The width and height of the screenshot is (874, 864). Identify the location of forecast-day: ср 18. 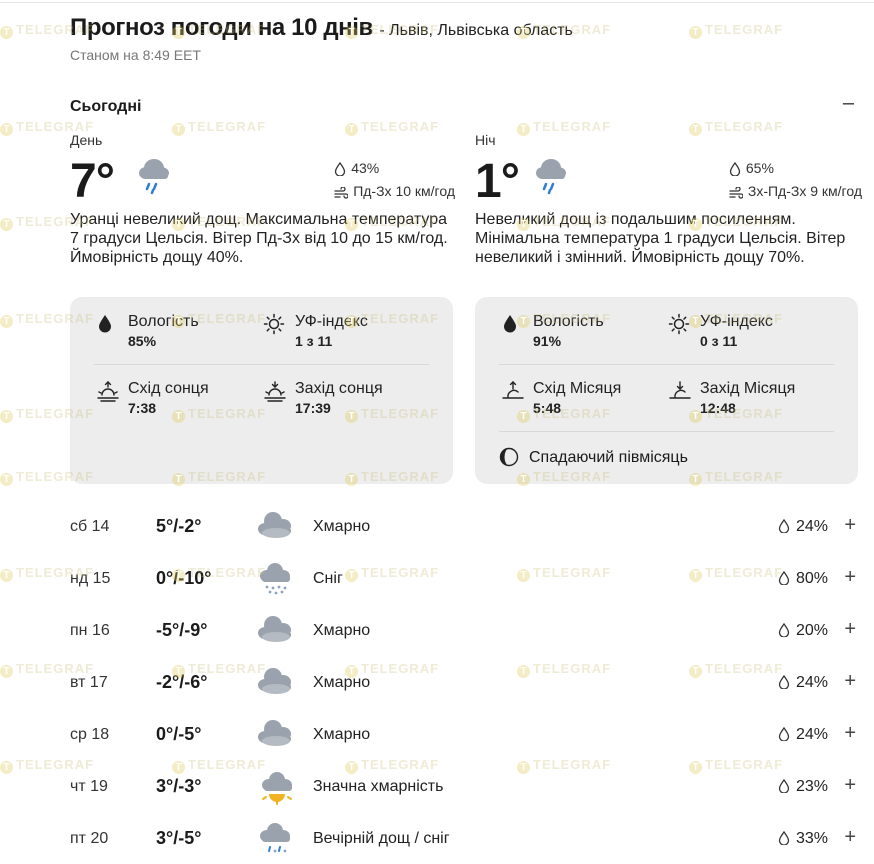
(90, 734).